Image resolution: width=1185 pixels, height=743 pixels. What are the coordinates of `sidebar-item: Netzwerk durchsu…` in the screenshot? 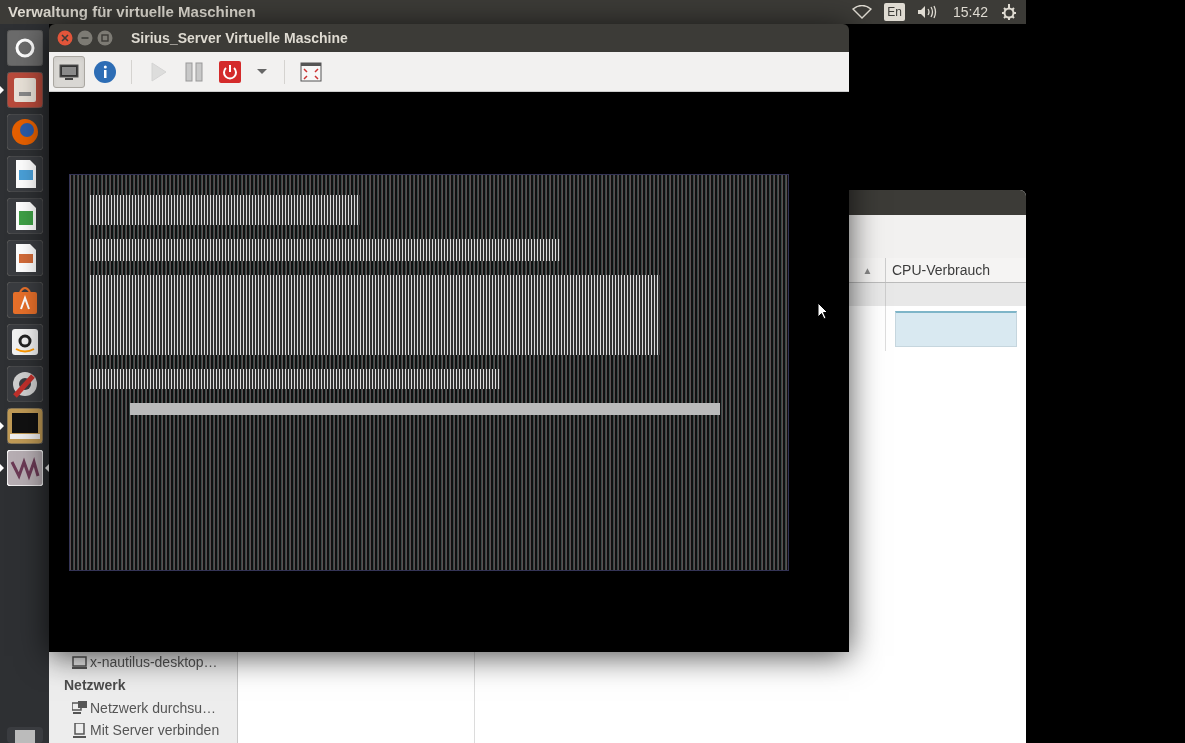 It's located at (150, 708).